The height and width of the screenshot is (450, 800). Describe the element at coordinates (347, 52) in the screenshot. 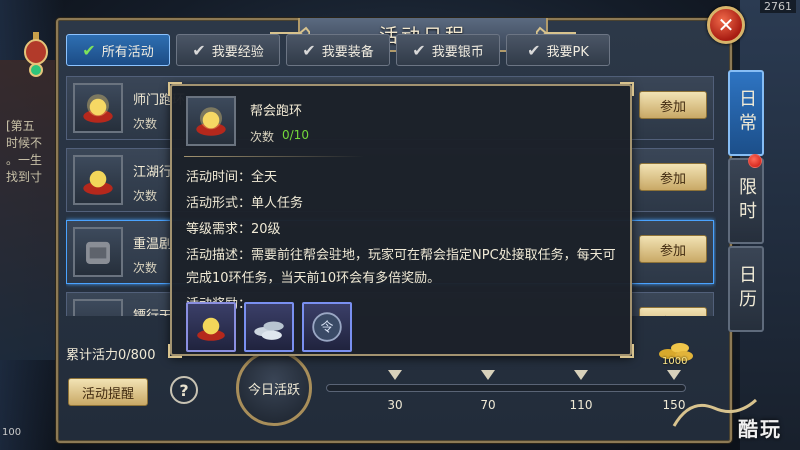

I see `filter-label: 我要装备` at that location.